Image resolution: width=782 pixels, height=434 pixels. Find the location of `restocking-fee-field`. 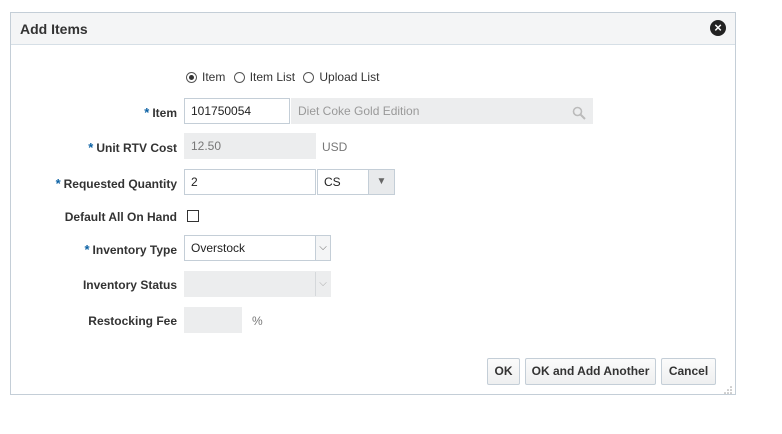

restocking-fee-field is located at coordinates (213, 320).